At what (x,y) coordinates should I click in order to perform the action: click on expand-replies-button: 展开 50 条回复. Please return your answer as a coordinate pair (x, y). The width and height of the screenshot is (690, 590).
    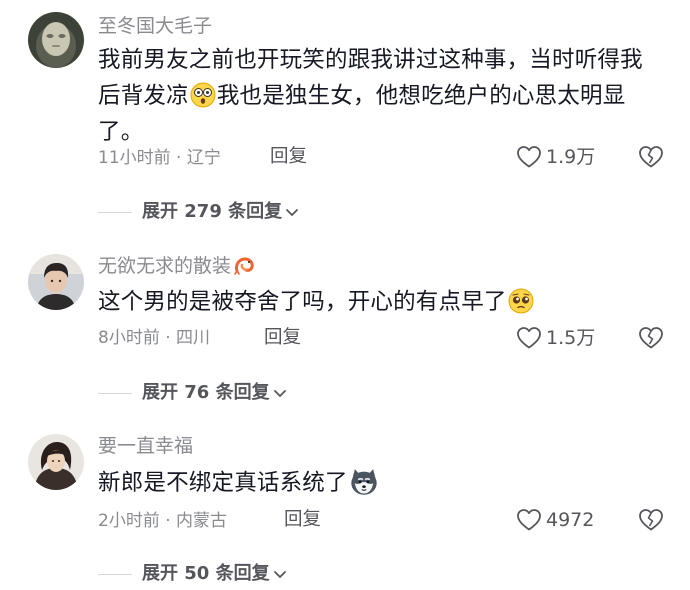
    Looking at the image, I should click on (193, 574).